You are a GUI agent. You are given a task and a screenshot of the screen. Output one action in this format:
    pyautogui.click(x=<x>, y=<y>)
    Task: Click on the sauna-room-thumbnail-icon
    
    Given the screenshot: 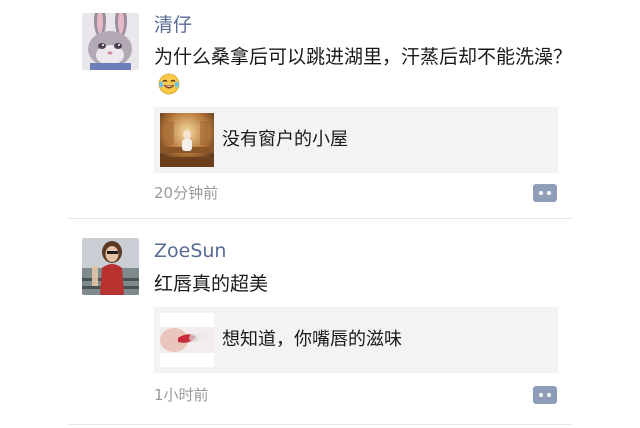 What is the action you would take?
    pyautogui.click(x=187, y=140)
    